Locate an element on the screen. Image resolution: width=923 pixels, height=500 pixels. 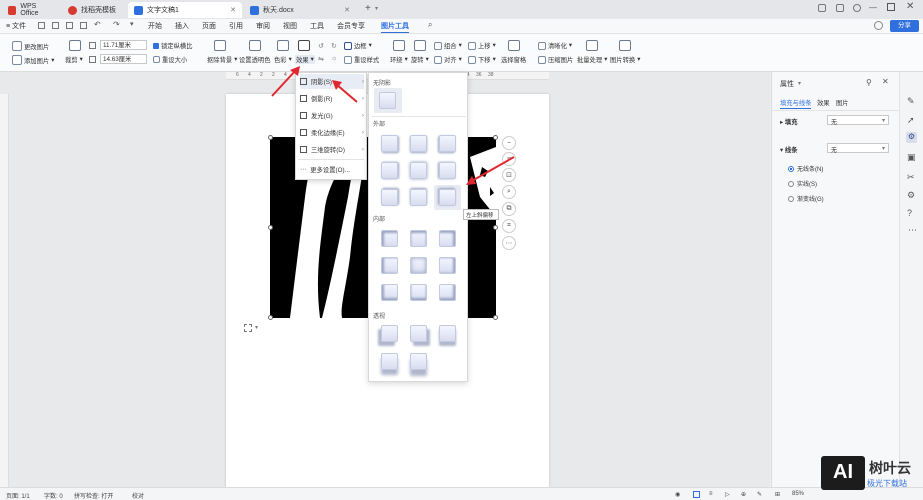
tab-autumn: 秋天.docx ✕ is located at coordinates (300, 10).